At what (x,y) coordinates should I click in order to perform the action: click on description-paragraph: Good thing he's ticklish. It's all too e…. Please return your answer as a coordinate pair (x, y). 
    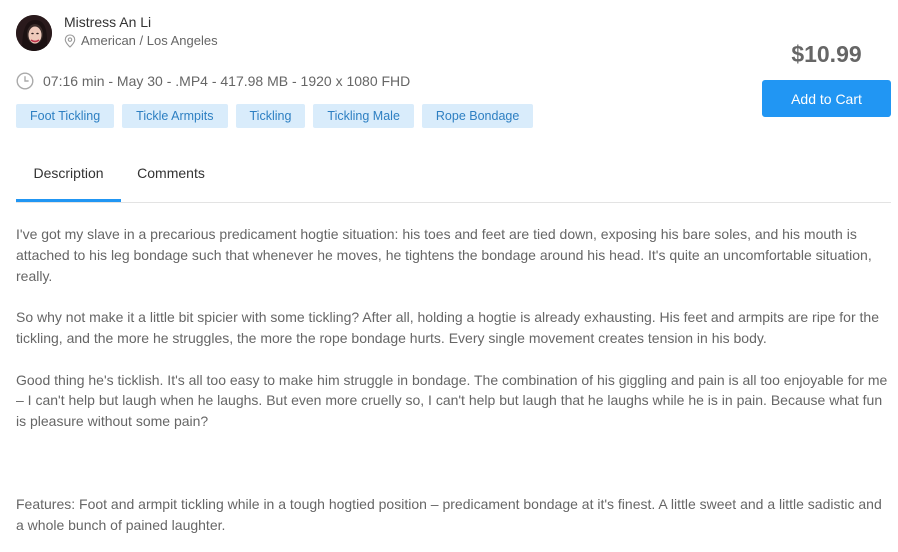
    Looking at the image, I should click on (452, 400).